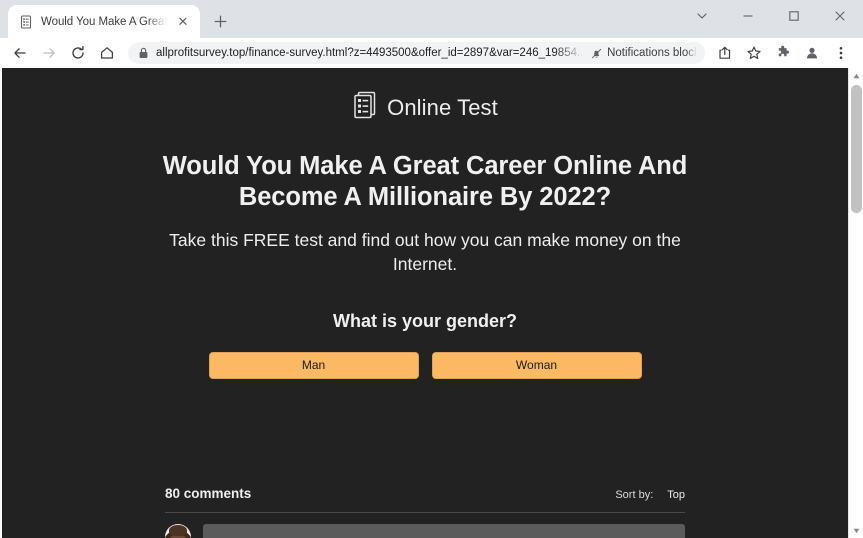  I want to click on share-icon, so click(725, 52).